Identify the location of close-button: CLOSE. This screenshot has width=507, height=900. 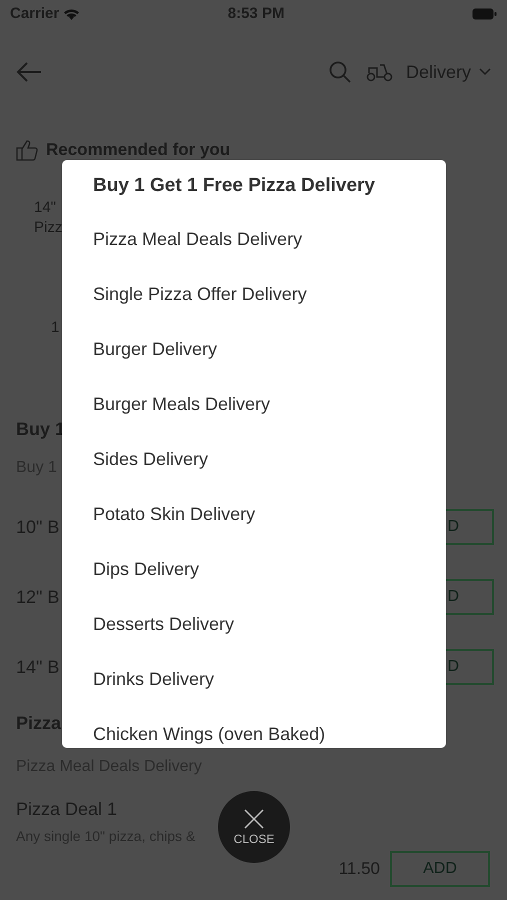
(254, 827).